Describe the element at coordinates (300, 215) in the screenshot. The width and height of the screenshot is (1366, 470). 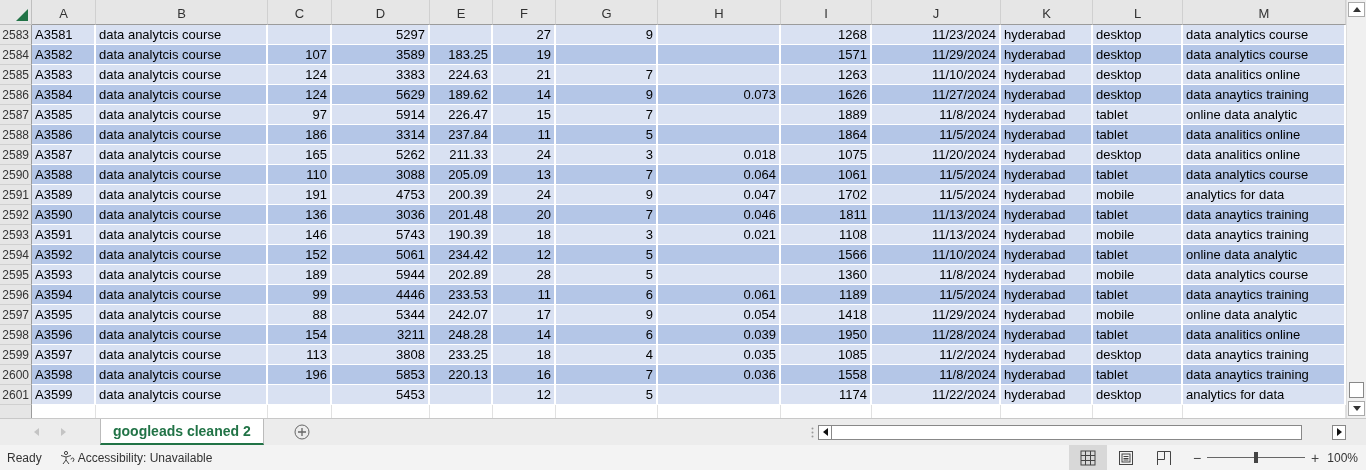
I see `table-cell: 136` at that location.